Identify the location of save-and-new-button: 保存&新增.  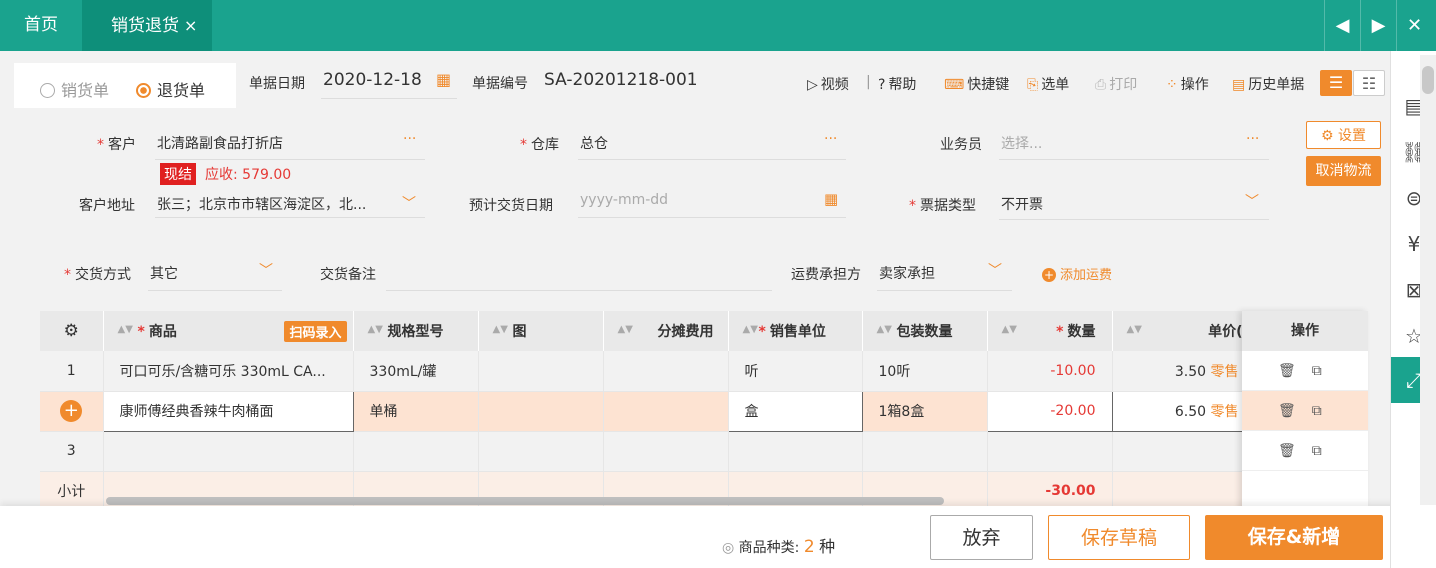
(1294, 537).